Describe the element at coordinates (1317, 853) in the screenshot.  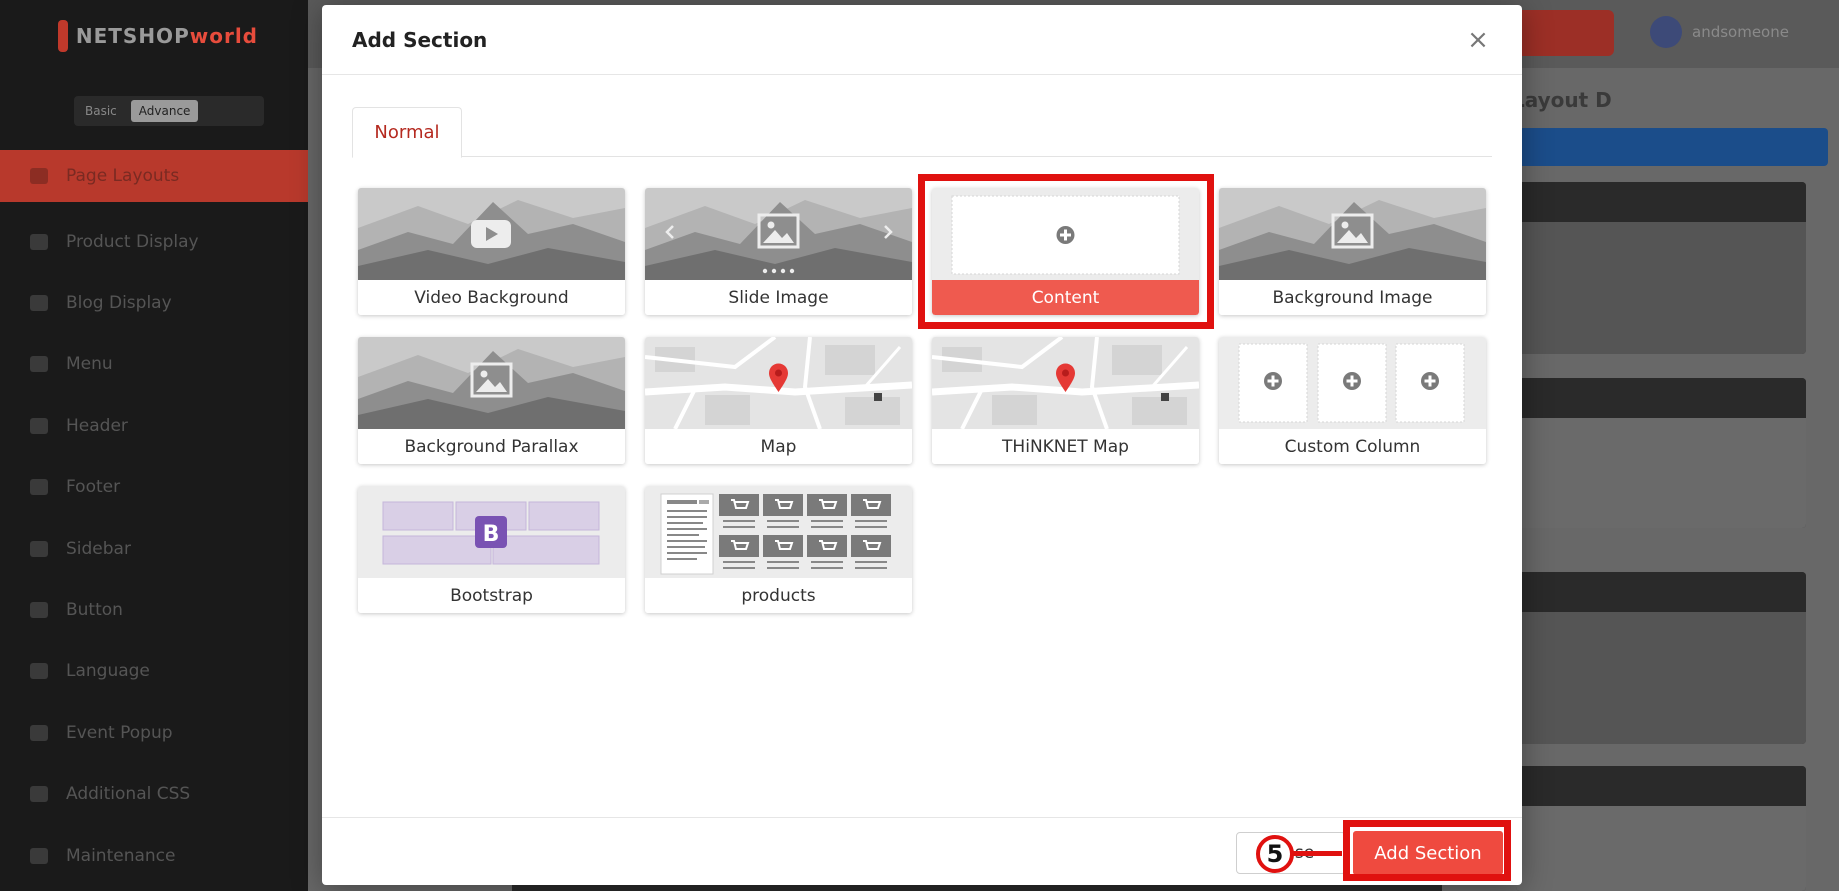
I see `step-marker-line` at that location.